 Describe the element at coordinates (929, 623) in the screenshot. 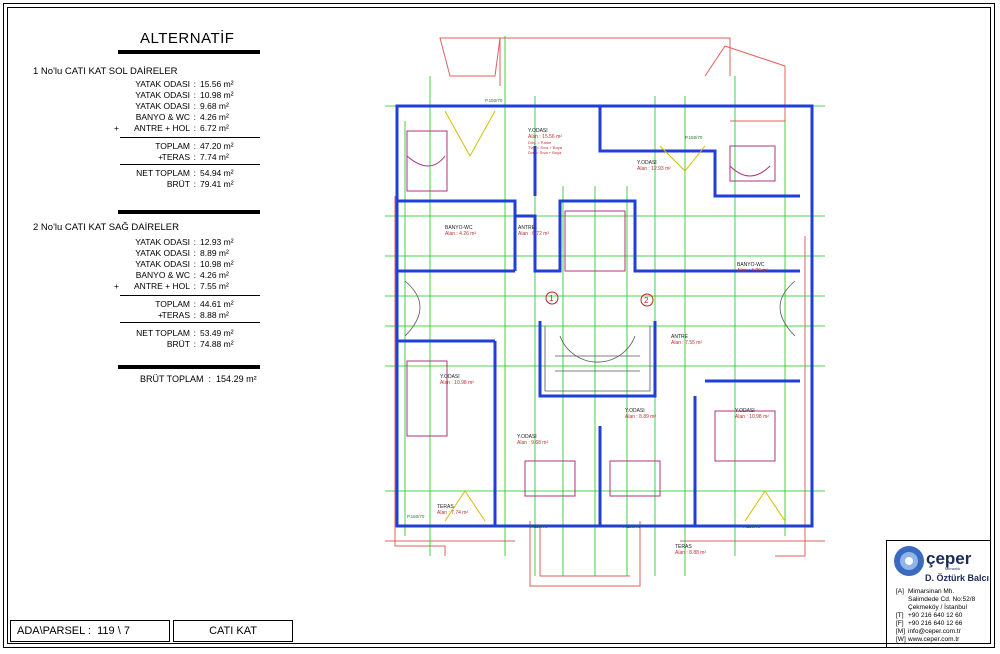

I see `contact-line: [F] +90 216 640 12 66` at that location.